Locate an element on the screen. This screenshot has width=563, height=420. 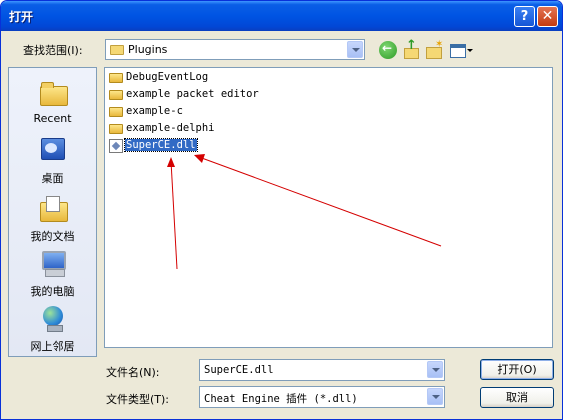
file-name-label: 文件名(N): is located at coordinates (133, 372).